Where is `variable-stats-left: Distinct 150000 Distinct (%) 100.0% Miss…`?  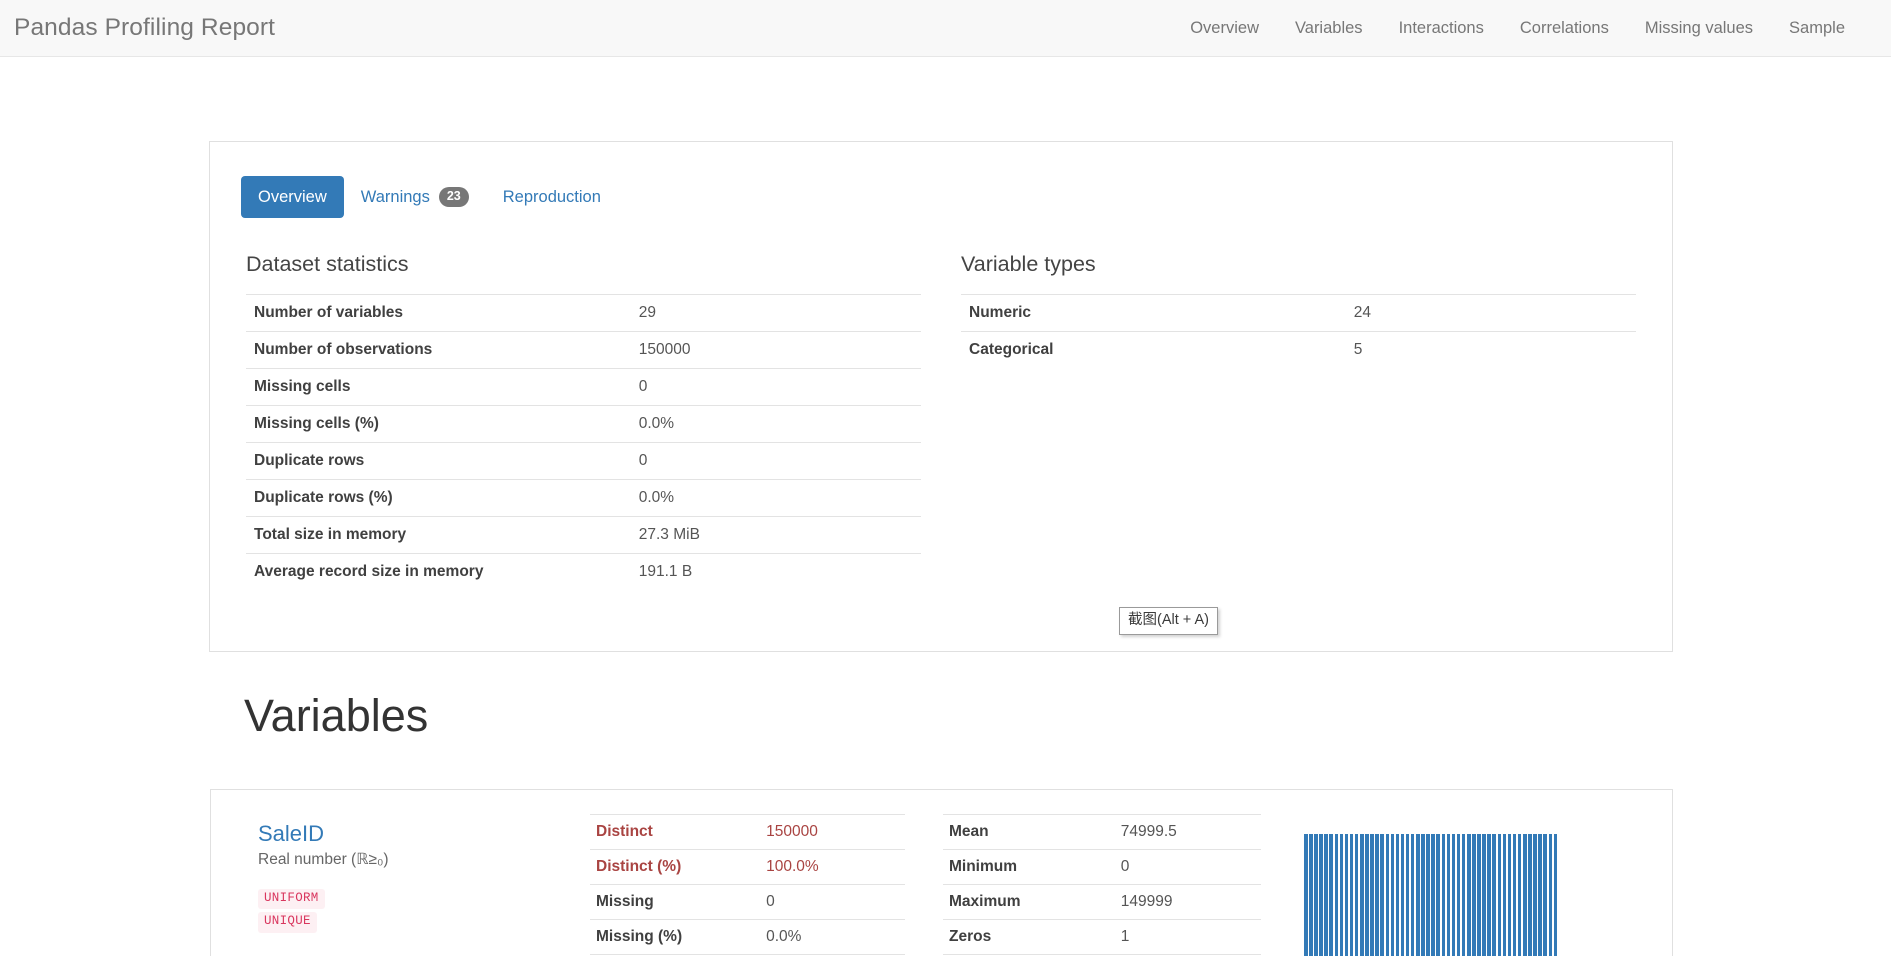
variable-stats-left: Distinct 150000 Distinct (%) 100.0% Miss… is located at coordinates (747, 883).